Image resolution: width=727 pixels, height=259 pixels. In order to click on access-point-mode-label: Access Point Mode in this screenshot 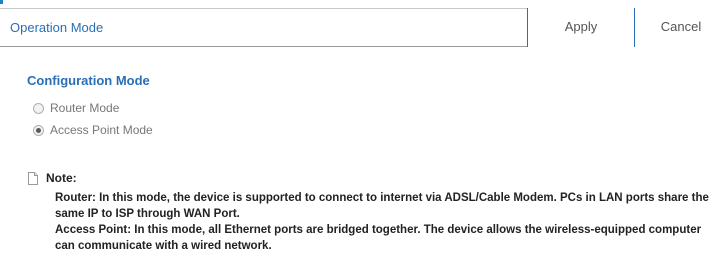, I will do `click(101, 130)`.